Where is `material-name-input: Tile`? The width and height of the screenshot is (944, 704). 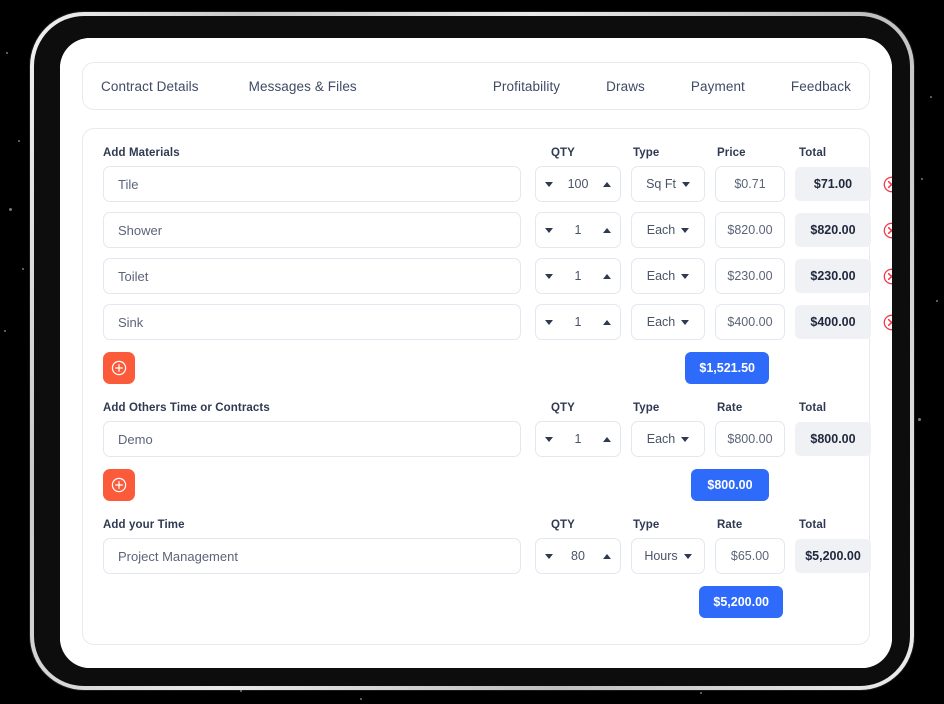 material-name-input: Tile is located at coordinates (312, 184).